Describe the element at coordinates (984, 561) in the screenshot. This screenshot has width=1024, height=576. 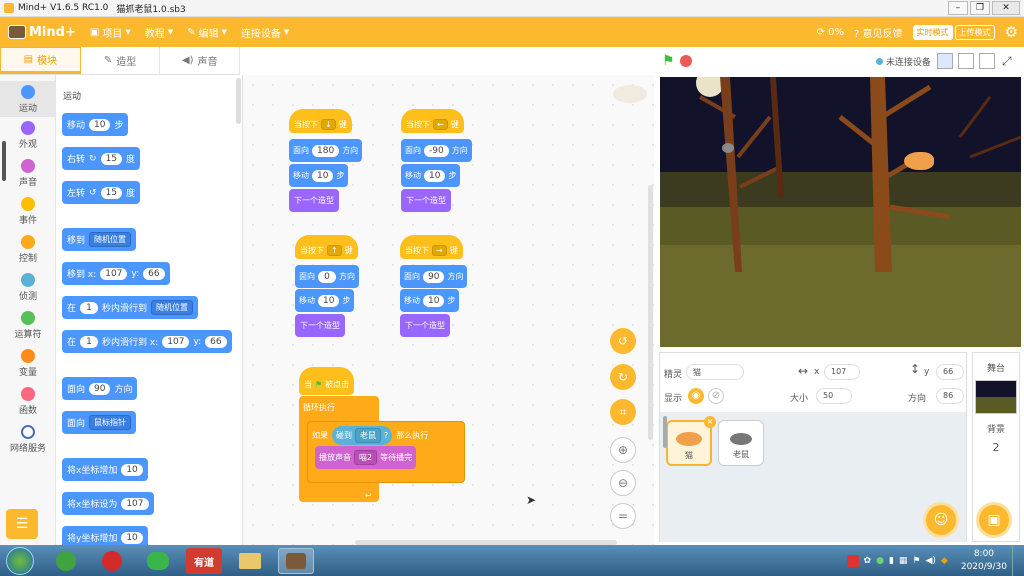
I see `system-clock: 8:00 2020/9/30` at that location.